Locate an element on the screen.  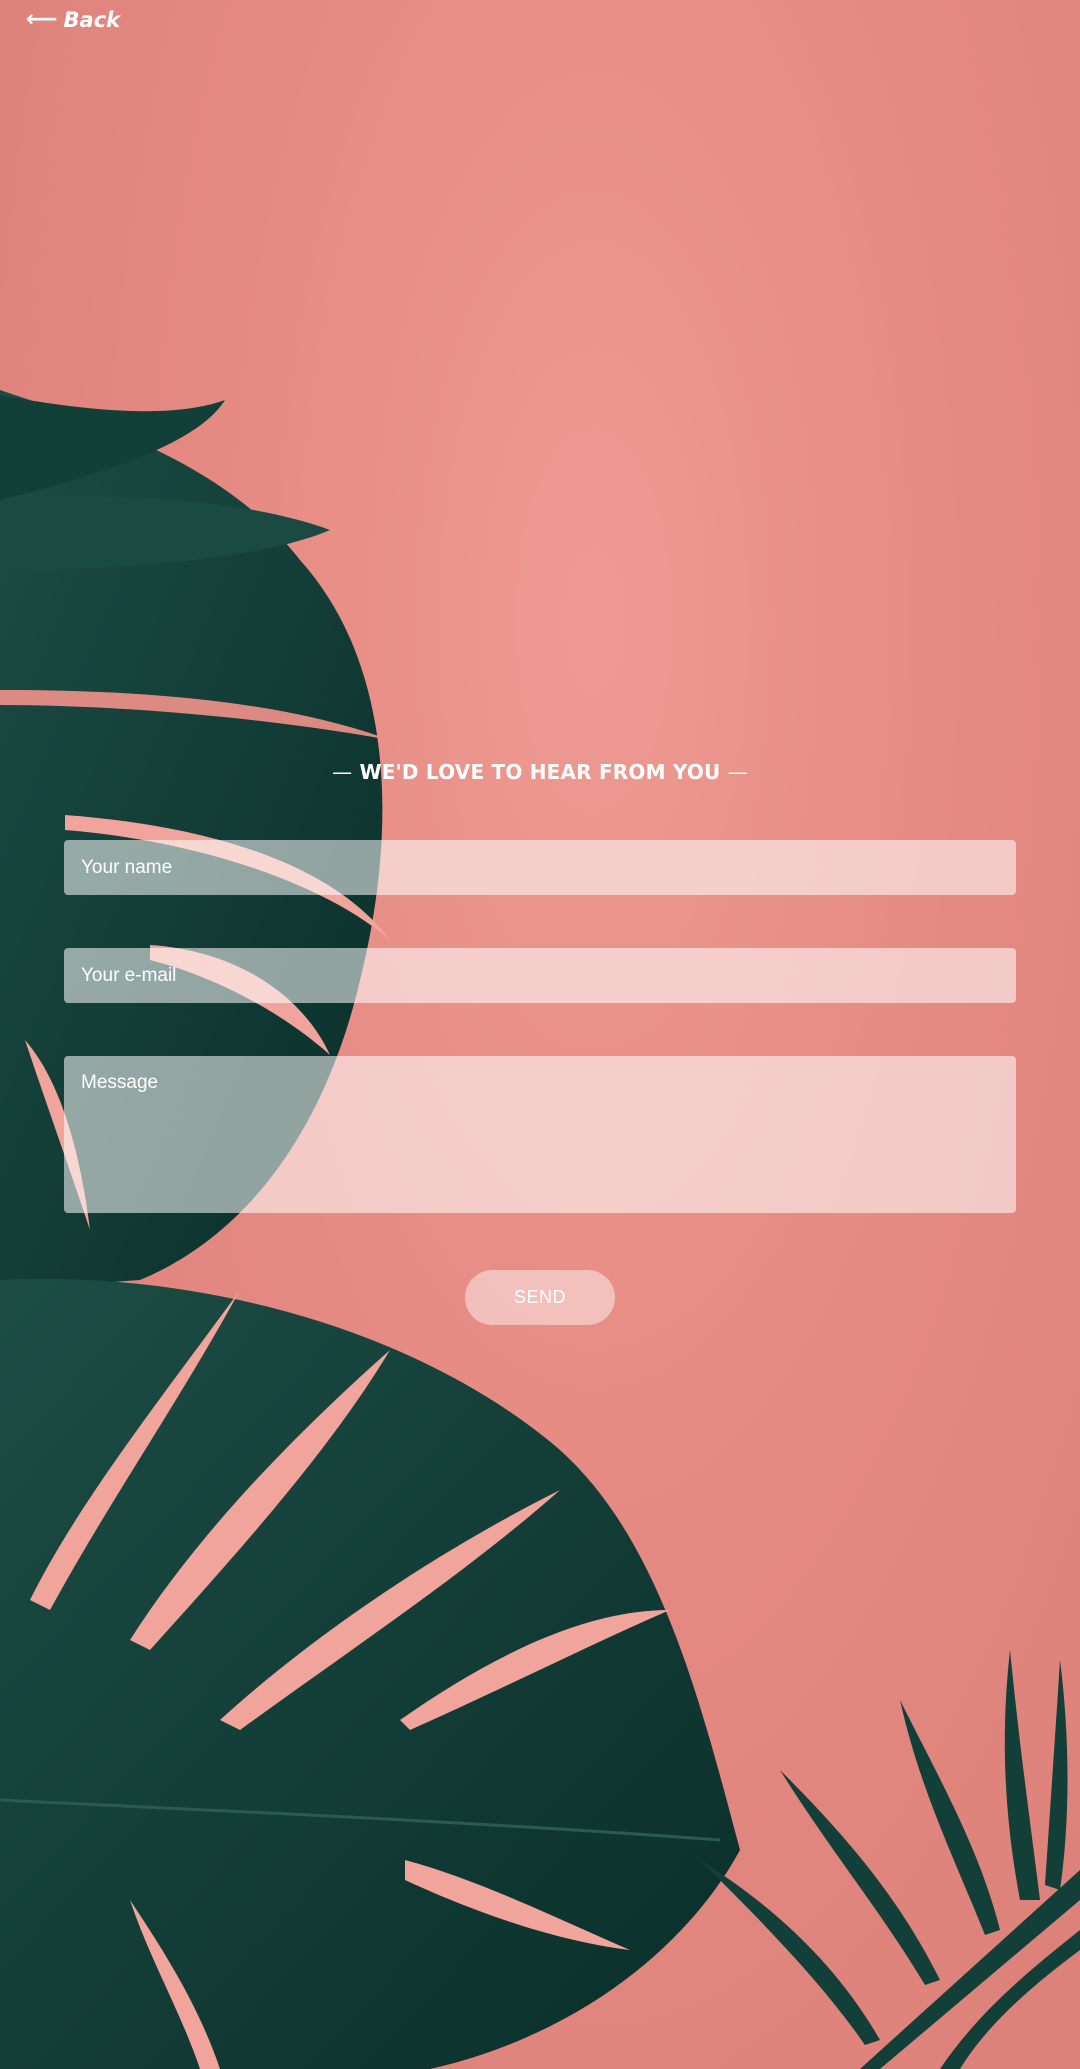
heading-text: WE'D LOVE TO HEAR FROM YOU is located at coordinates (540, 772).